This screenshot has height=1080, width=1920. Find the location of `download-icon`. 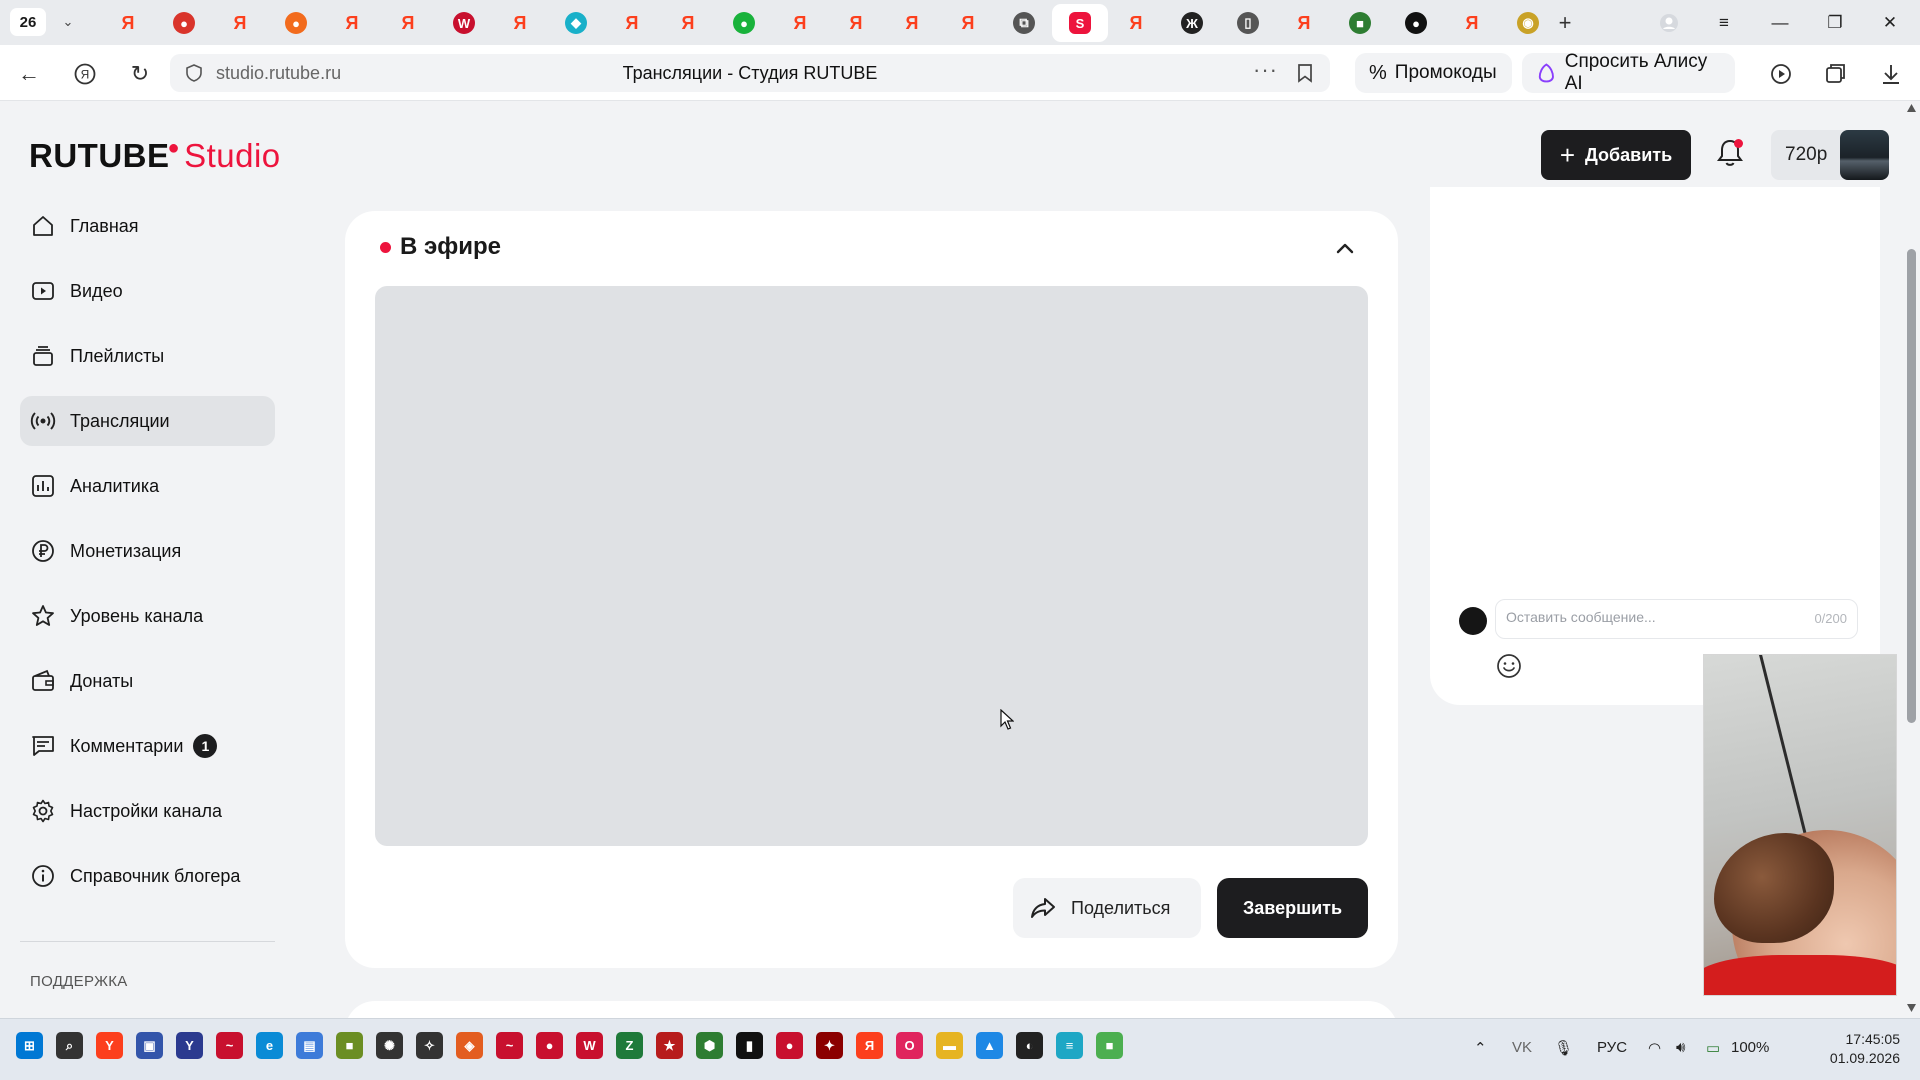

download-icon is located at coordinates (1891, 74).